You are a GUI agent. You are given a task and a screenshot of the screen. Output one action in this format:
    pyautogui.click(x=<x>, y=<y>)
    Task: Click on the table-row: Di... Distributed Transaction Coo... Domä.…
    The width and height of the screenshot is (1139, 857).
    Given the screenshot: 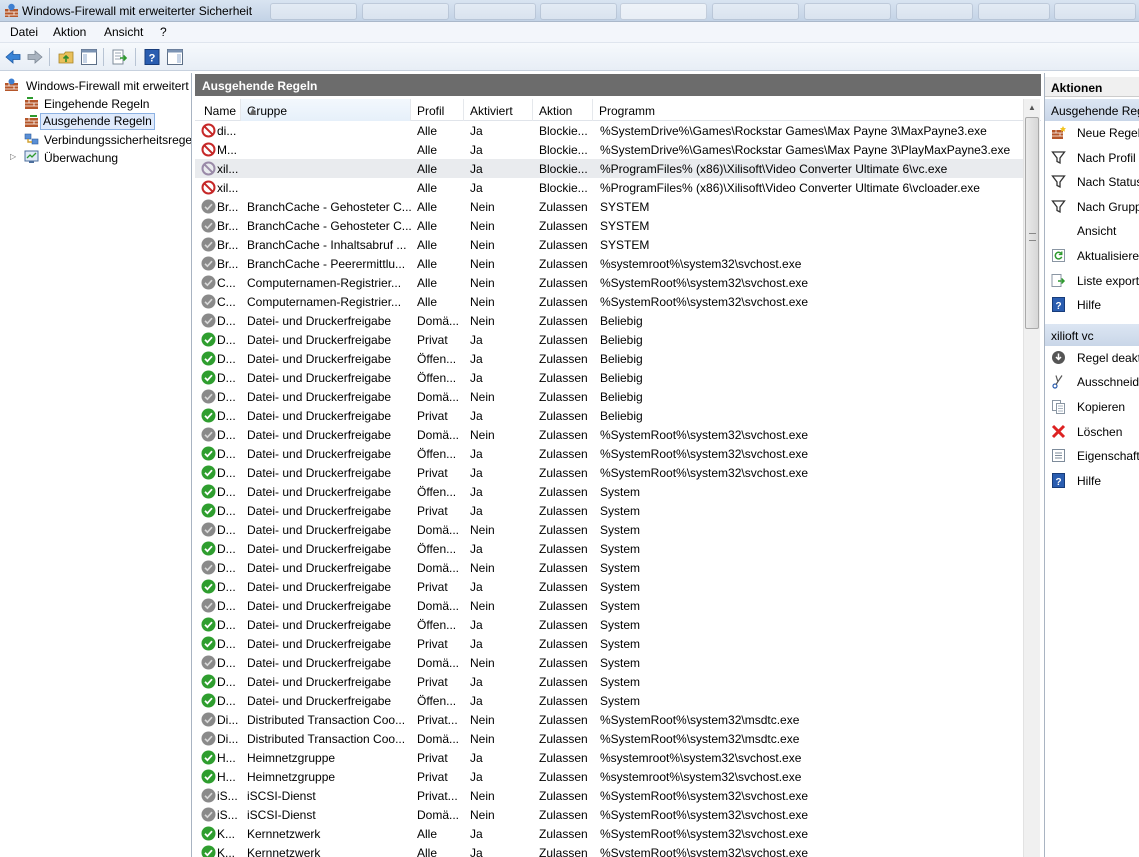 What is the action you would take?
    pyautogui.click(x=610, y=738)
    